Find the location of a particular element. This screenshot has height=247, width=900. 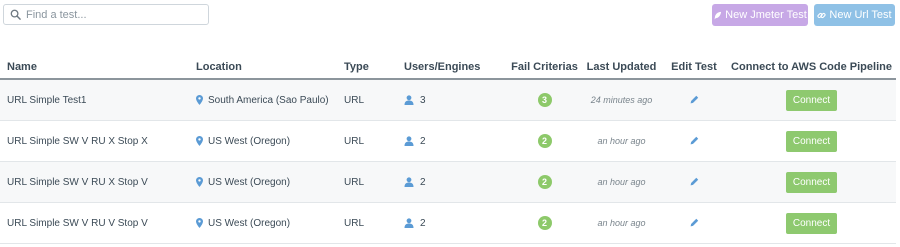

column-header-last-updated: Last Updated is located at coordinates (621, 68).